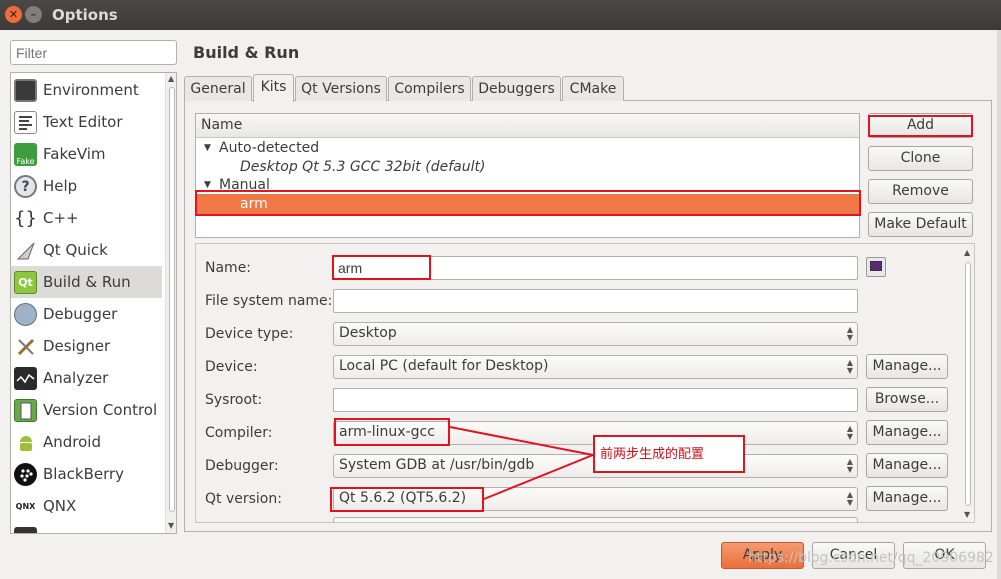  I want to click on kit-label: arm, so click(254, 204).